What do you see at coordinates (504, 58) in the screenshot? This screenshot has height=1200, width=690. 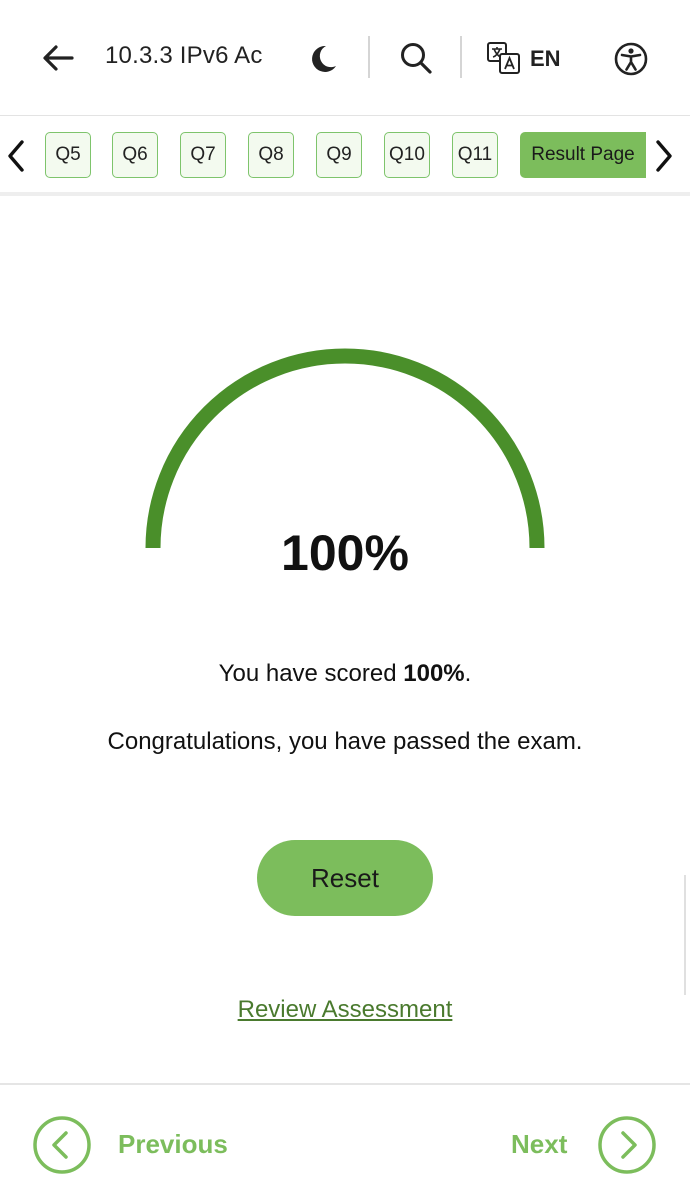 I see `translate-icon` at bounding box center [504, 58].